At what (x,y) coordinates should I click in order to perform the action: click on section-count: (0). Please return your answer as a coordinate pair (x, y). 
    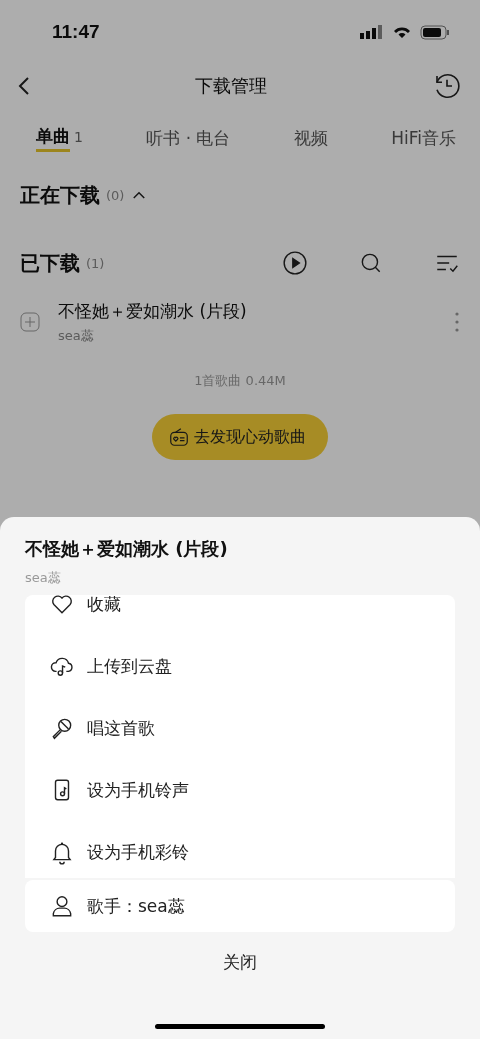
    Looking at the image, I should click on (115, 195).